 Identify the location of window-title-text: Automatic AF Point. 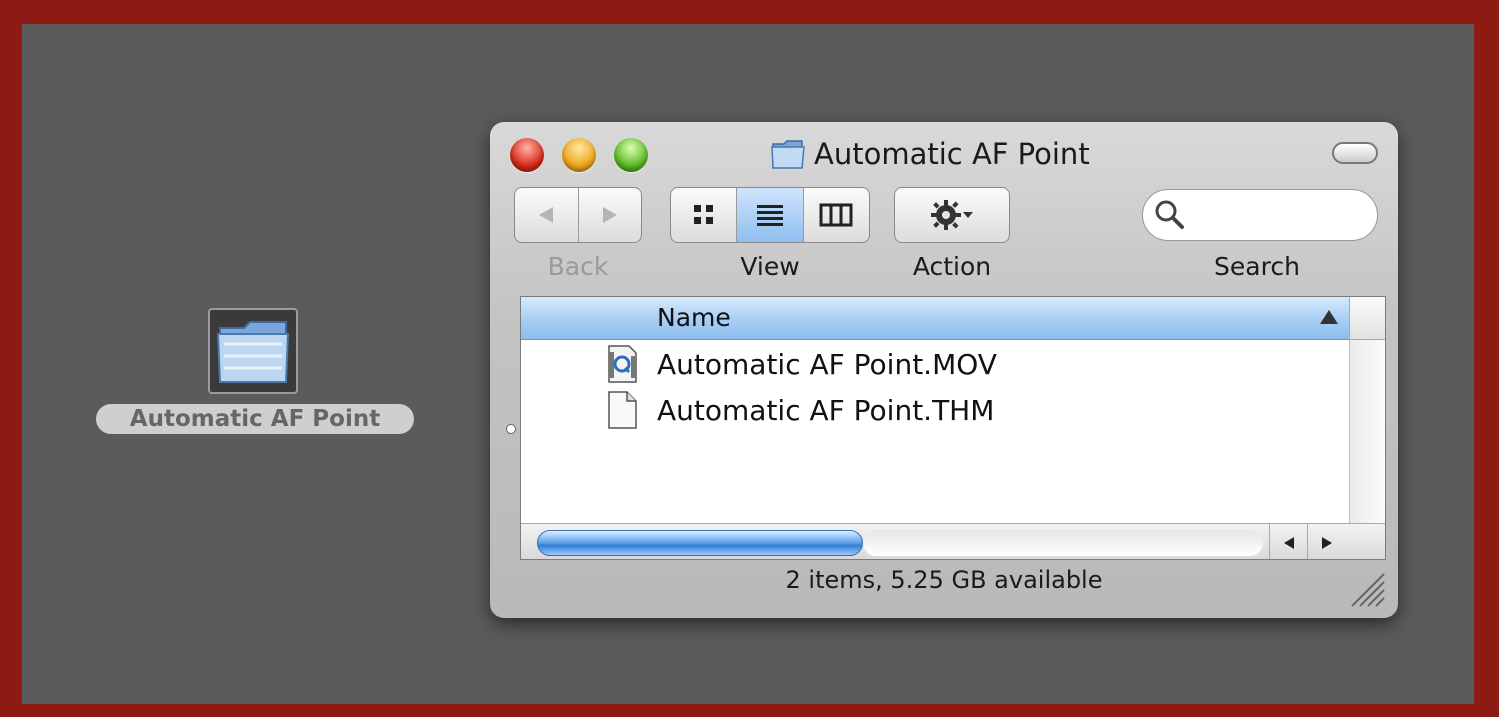
(952, 154).